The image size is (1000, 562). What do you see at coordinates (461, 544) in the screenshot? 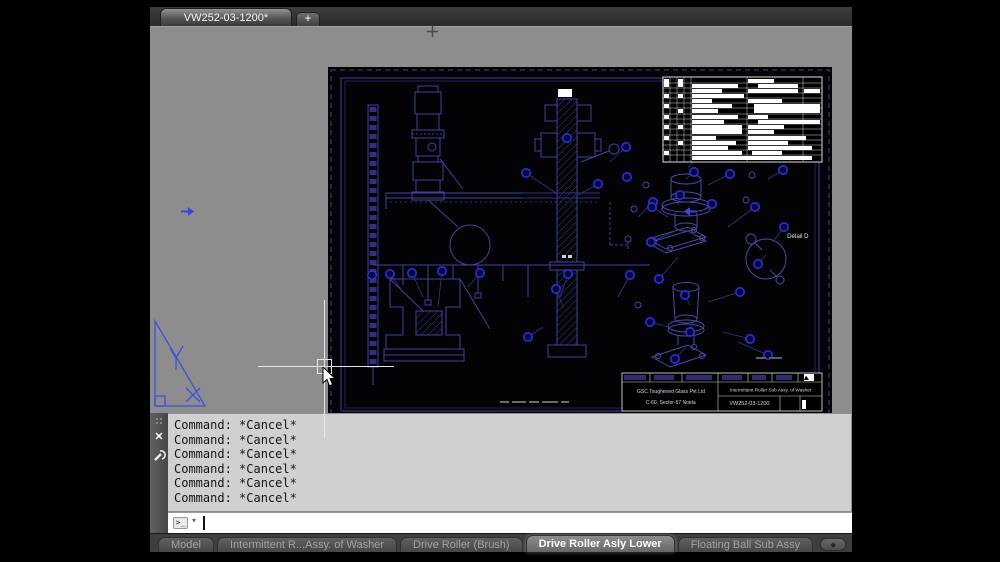
I see `tab-drive-roller-brush: Drive Roller (Brush)` at bounding box center [461, 544].